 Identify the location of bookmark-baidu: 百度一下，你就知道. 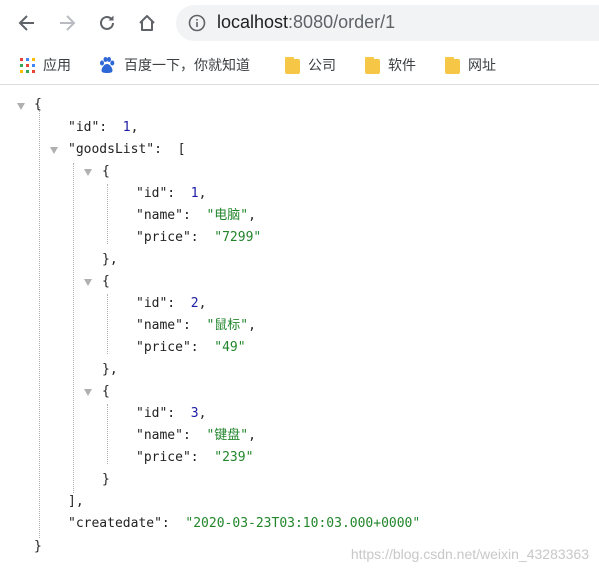
(174, 65).